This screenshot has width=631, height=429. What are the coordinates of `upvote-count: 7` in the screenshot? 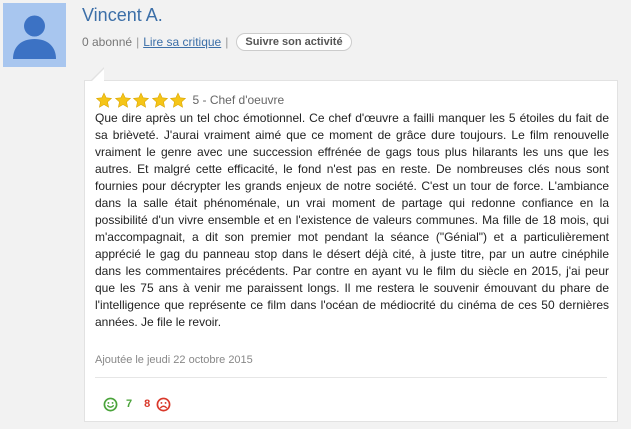 It's located at (129, 404).